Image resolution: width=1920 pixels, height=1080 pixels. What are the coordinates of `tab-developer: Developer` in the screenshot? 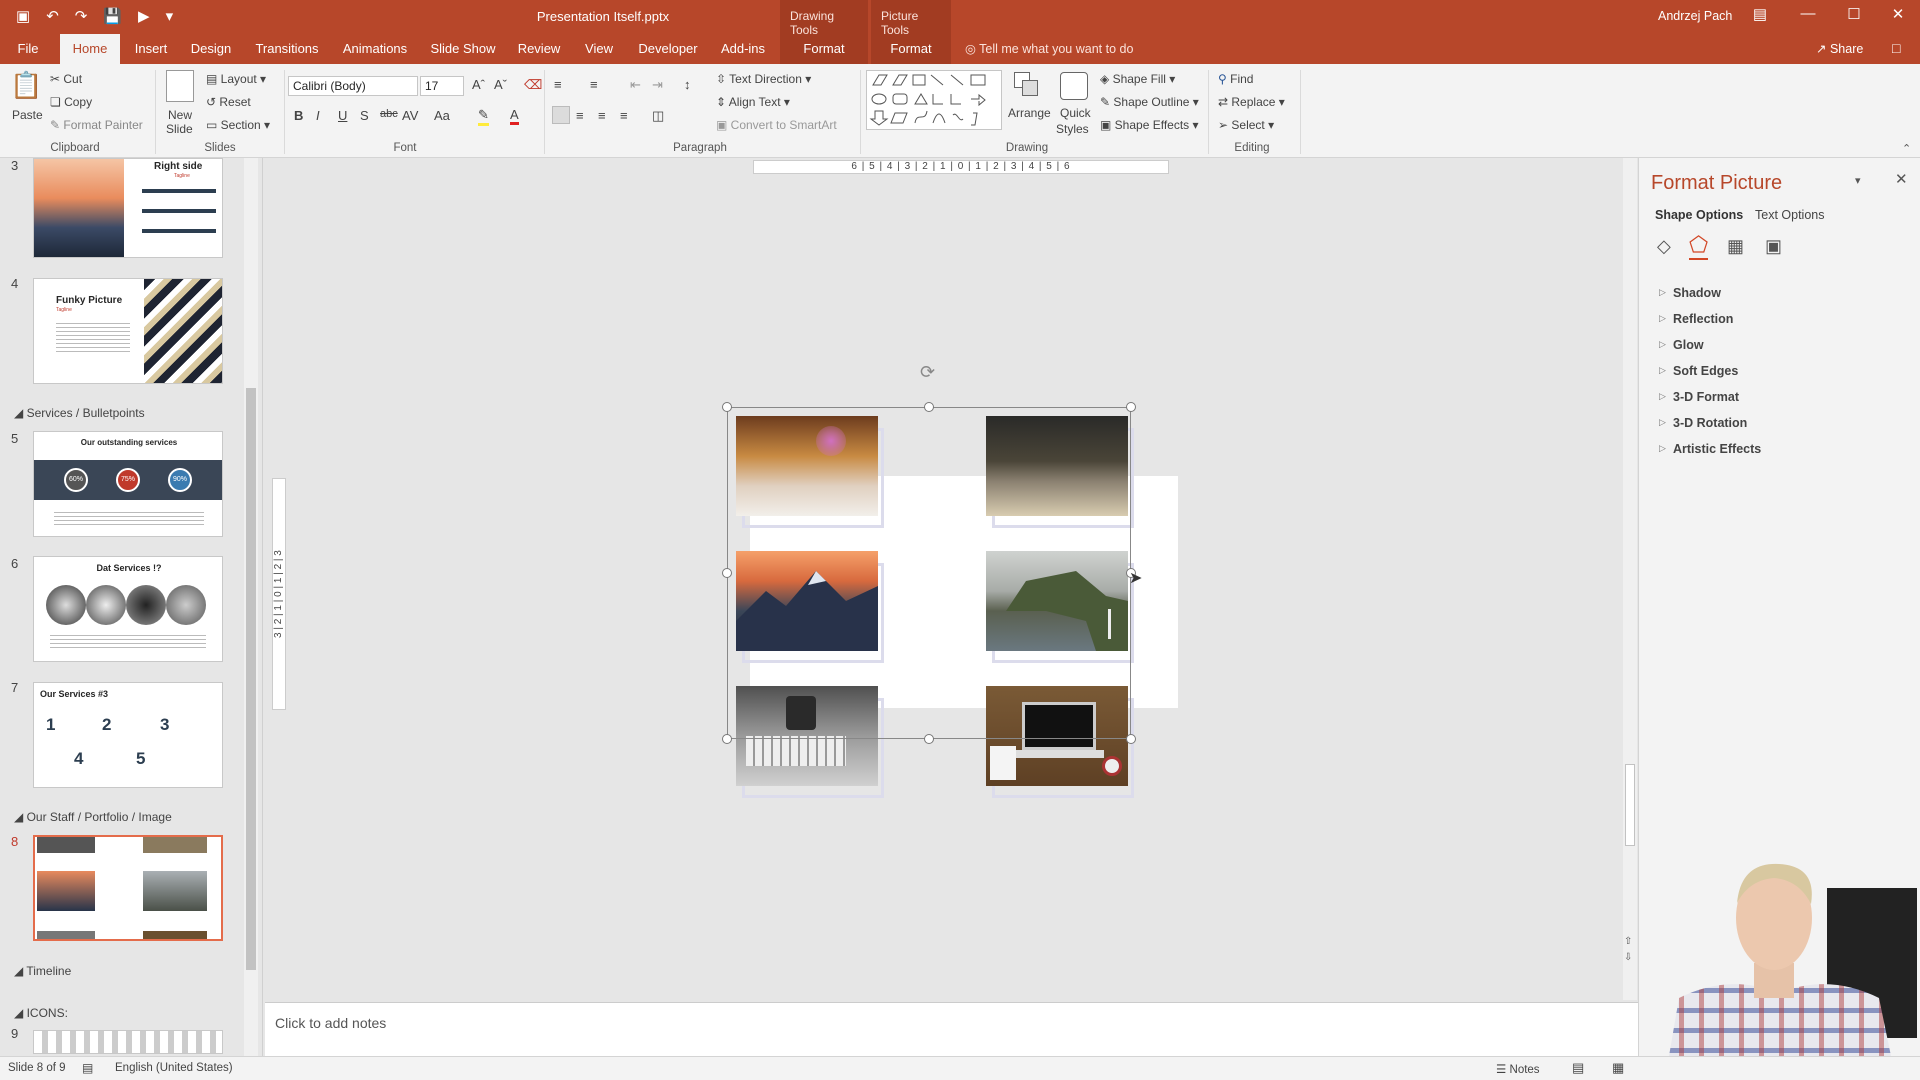 It's located at (668, 49).